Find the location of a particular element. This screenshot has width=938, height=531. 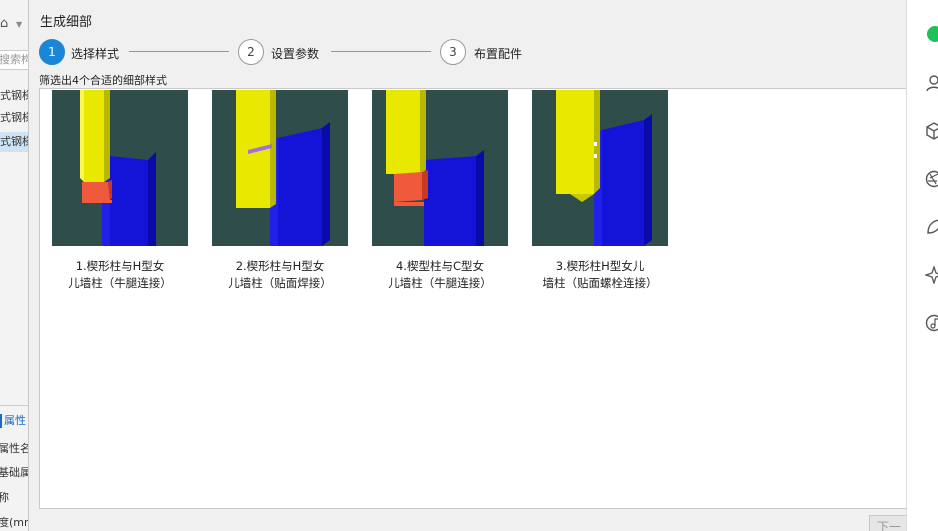

caption-line: 3.楔形柱H型女儿 is located at coordinates (600, 266).